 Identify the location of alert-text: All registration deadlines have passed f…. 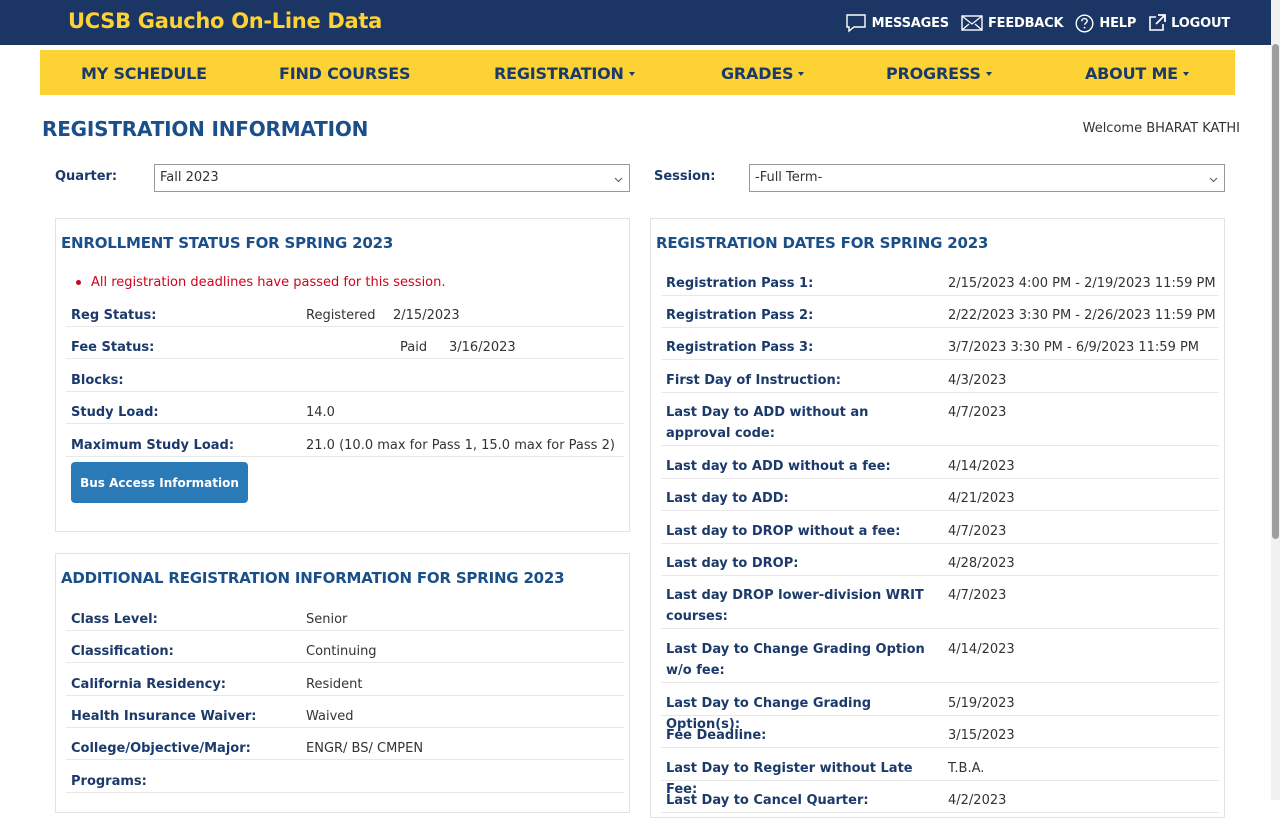
(268, 282).